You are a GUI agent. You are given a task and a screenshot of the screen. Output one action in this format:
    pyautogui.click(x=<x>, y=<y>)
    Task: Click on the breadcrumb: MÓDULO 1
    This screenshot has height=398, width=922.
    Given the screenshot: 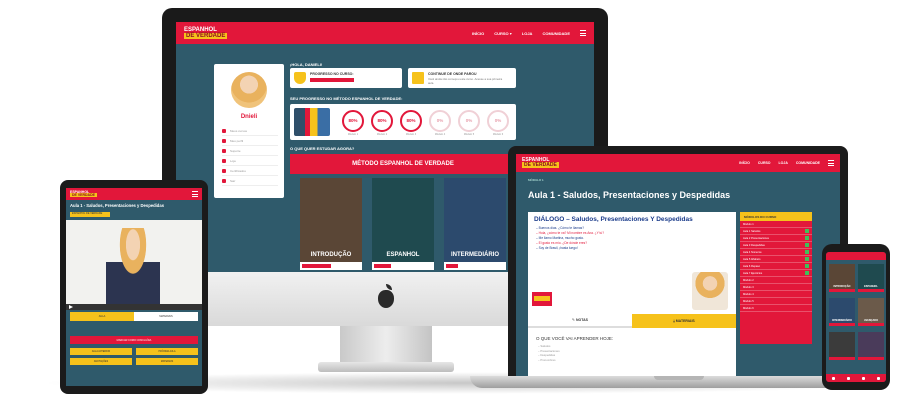 What is the action you would take?
    pyautogui.click(x=536, y=180)
    